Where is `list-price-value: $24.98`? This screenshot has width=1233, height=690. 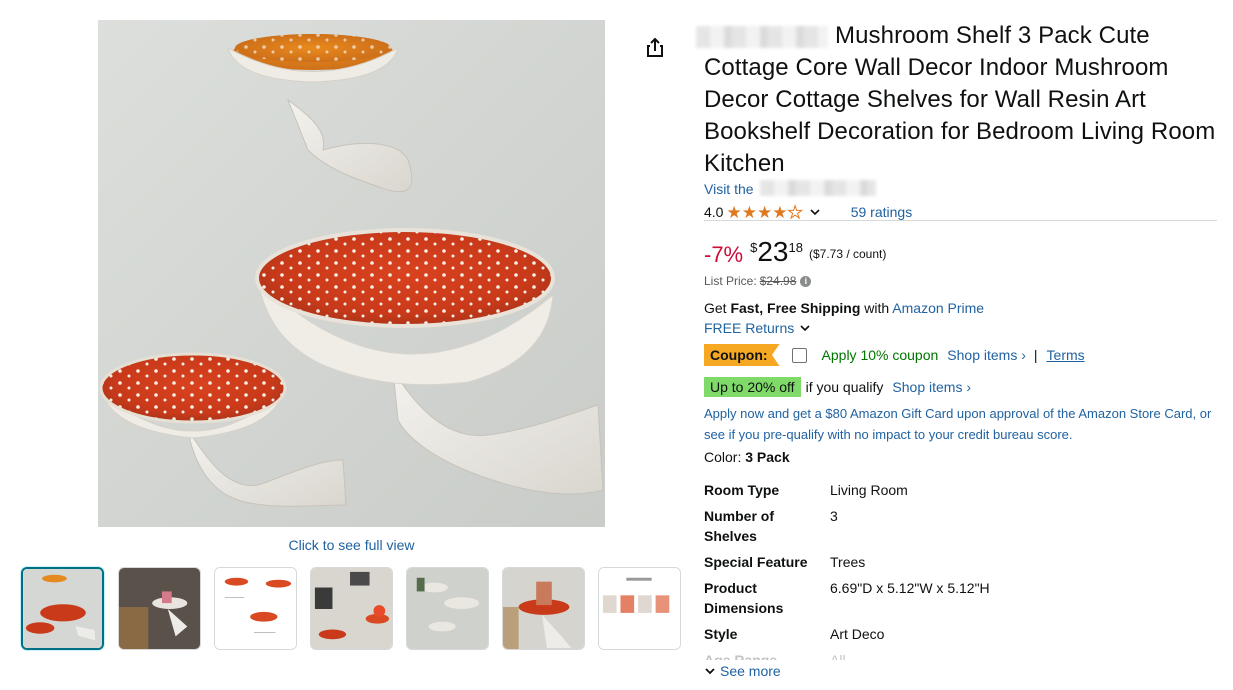 list-price-value: $24.98 is located at coordinates (778, 281).